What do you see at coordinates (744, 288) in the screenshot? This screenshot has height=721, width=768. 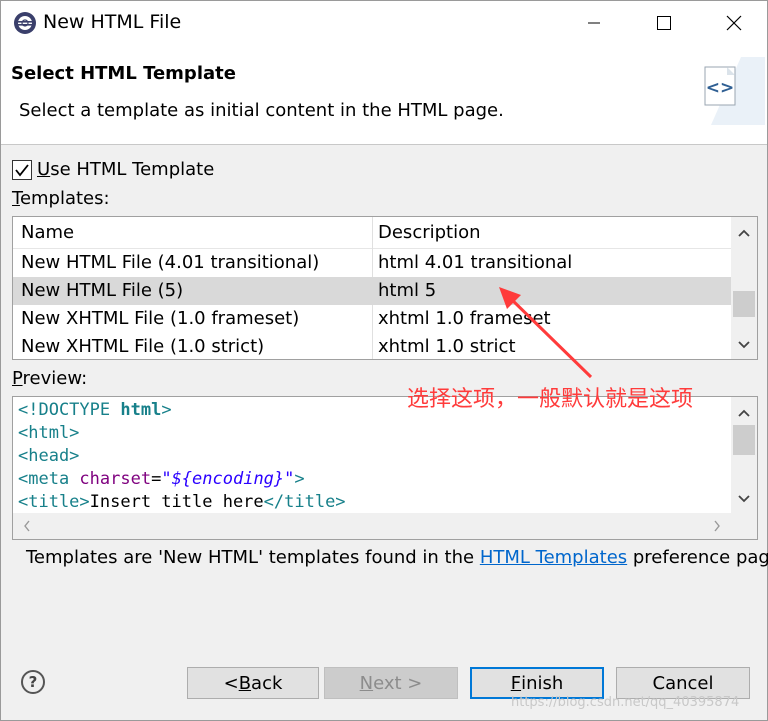 I see `templates-vertical-scrollbar` at bounding box center [744, 288].